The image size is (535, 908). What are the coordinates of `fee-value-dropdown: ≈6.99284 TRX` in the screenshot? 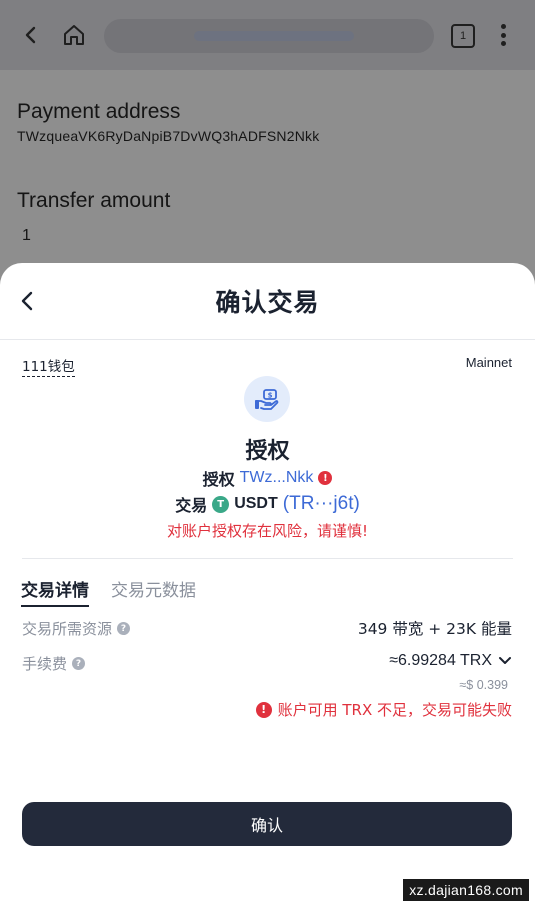 It's located at (450, 661).